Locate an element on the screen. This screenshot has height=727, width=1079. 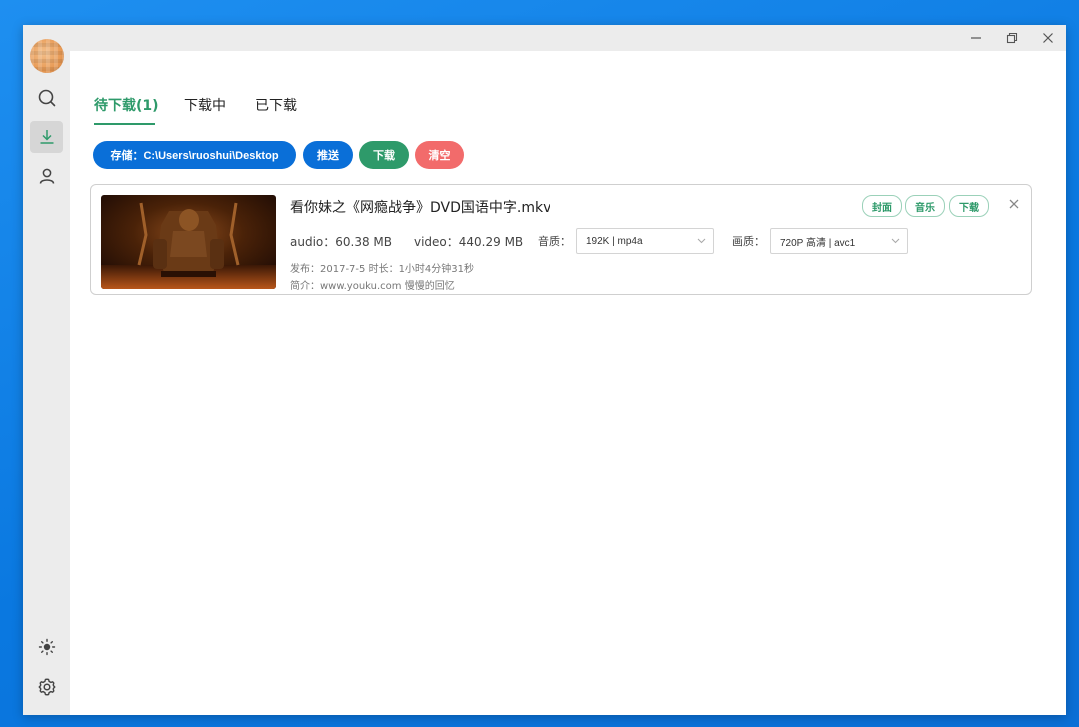
sidebar-item-download is located at coordinates (46, 137).